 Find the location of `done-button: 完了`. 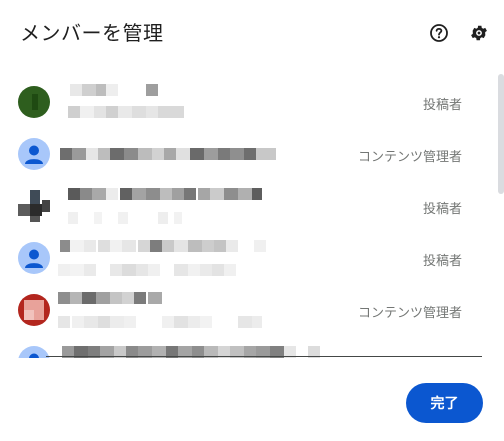

done-button: 完了 is located at coordinates (444, 403).